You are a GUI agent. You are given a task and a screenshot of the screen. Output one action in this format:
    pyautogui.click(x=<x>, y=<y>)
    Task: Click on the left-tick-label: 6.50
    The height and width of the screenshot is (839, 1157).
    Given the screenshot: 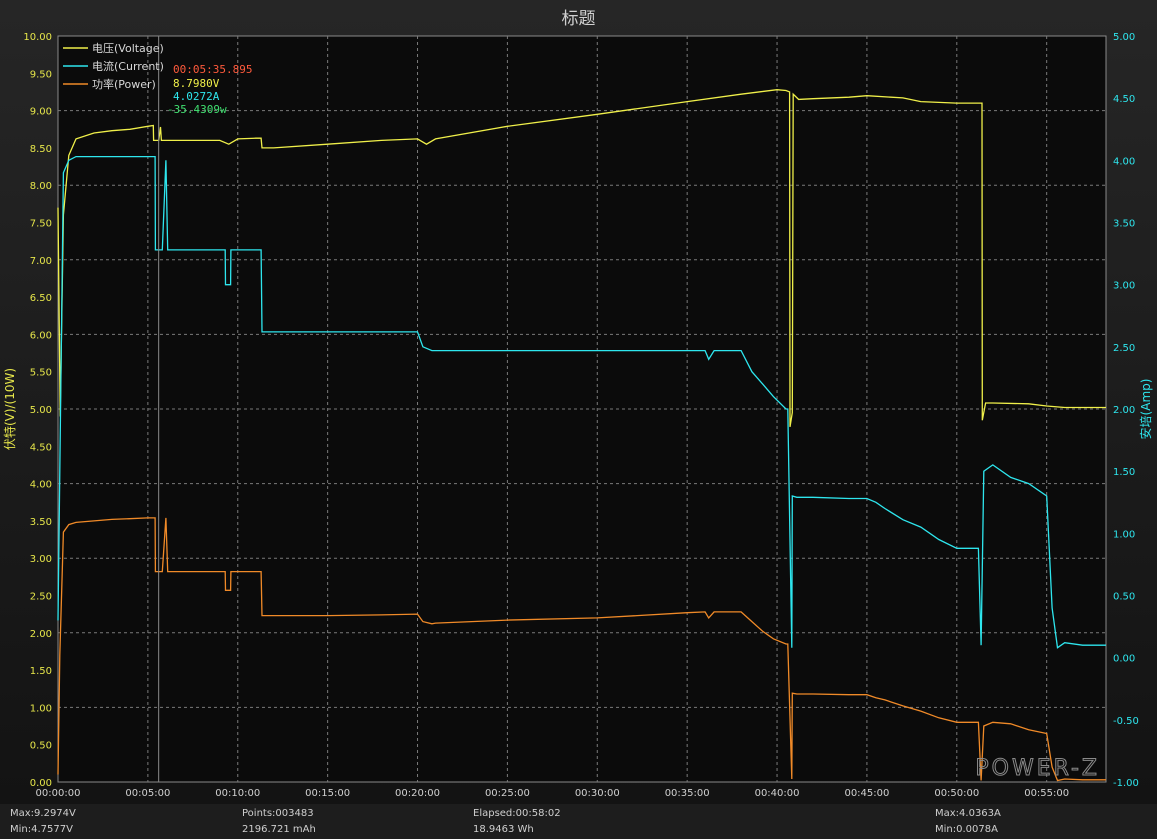 What is the action you would take?
    pyautogui.click(x=41, y=298)
    